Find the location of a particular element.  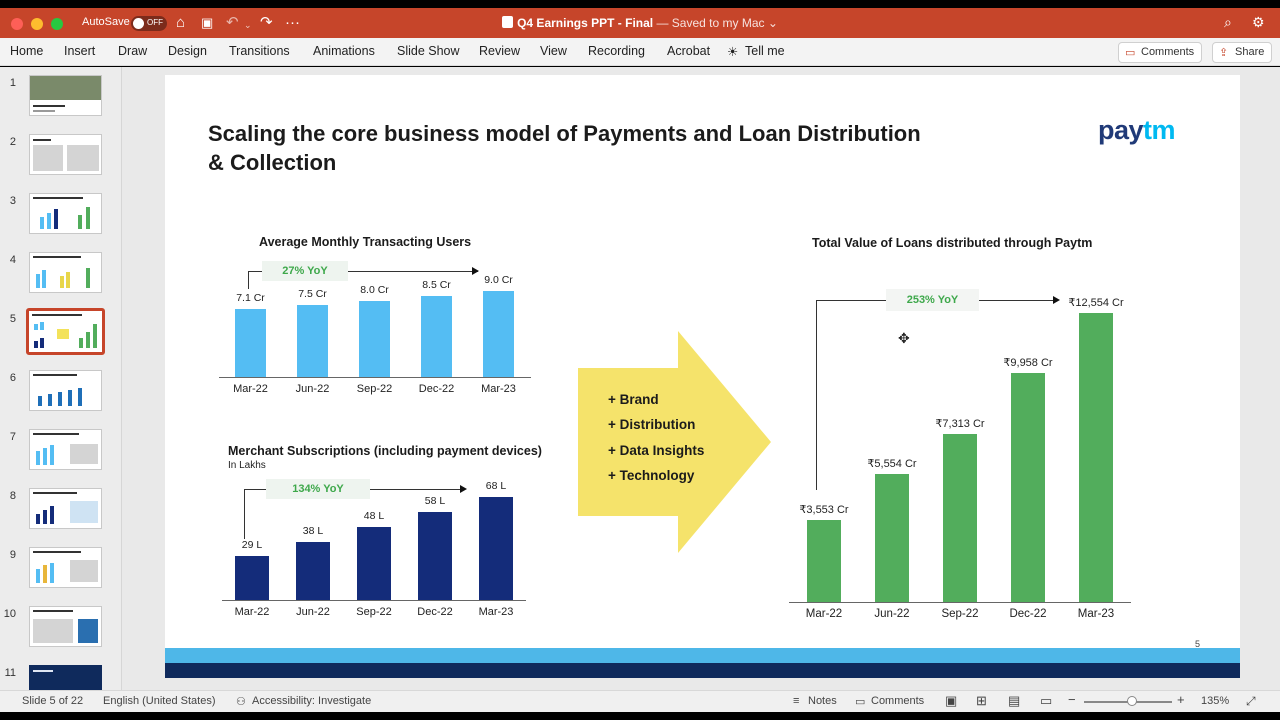

growth-drivers-arrow-shape is located at coordinates (674, 442).